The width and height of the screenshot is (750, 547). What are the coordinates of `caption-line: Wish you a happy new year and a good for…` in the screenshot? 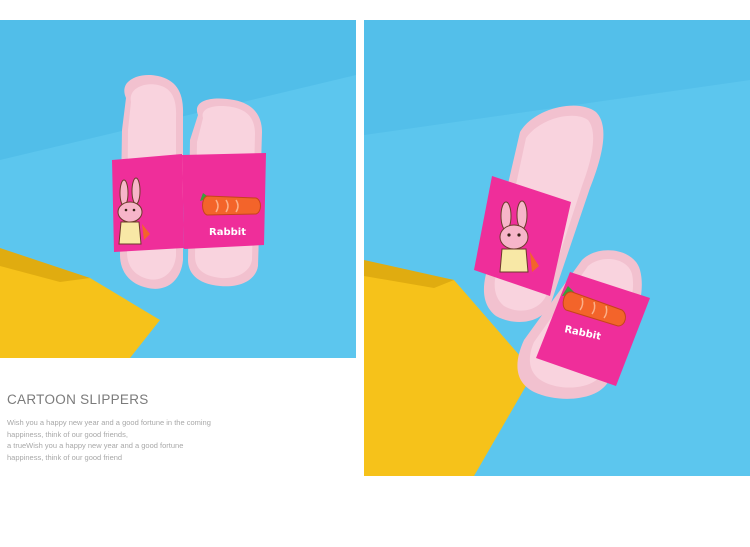 It's located at (109, 422).